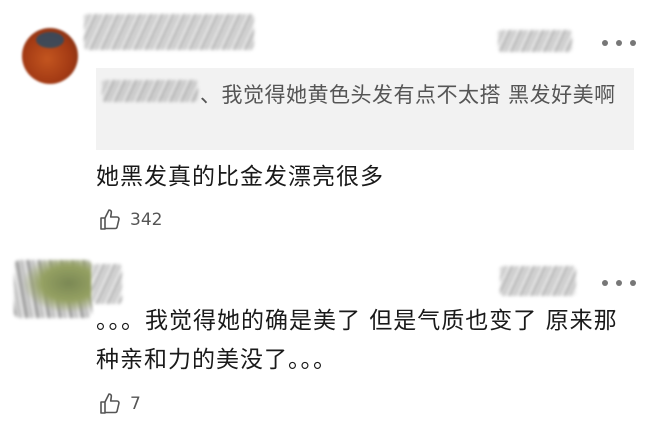 This screenshot has height=422, width=660. What do you see at coordinates (408, 95) in the screenshot?
I see `quoted-reply-text: 、我觉得她黄色头发有点不太搭 黑发好美啊` at bounding box center [408, 95].